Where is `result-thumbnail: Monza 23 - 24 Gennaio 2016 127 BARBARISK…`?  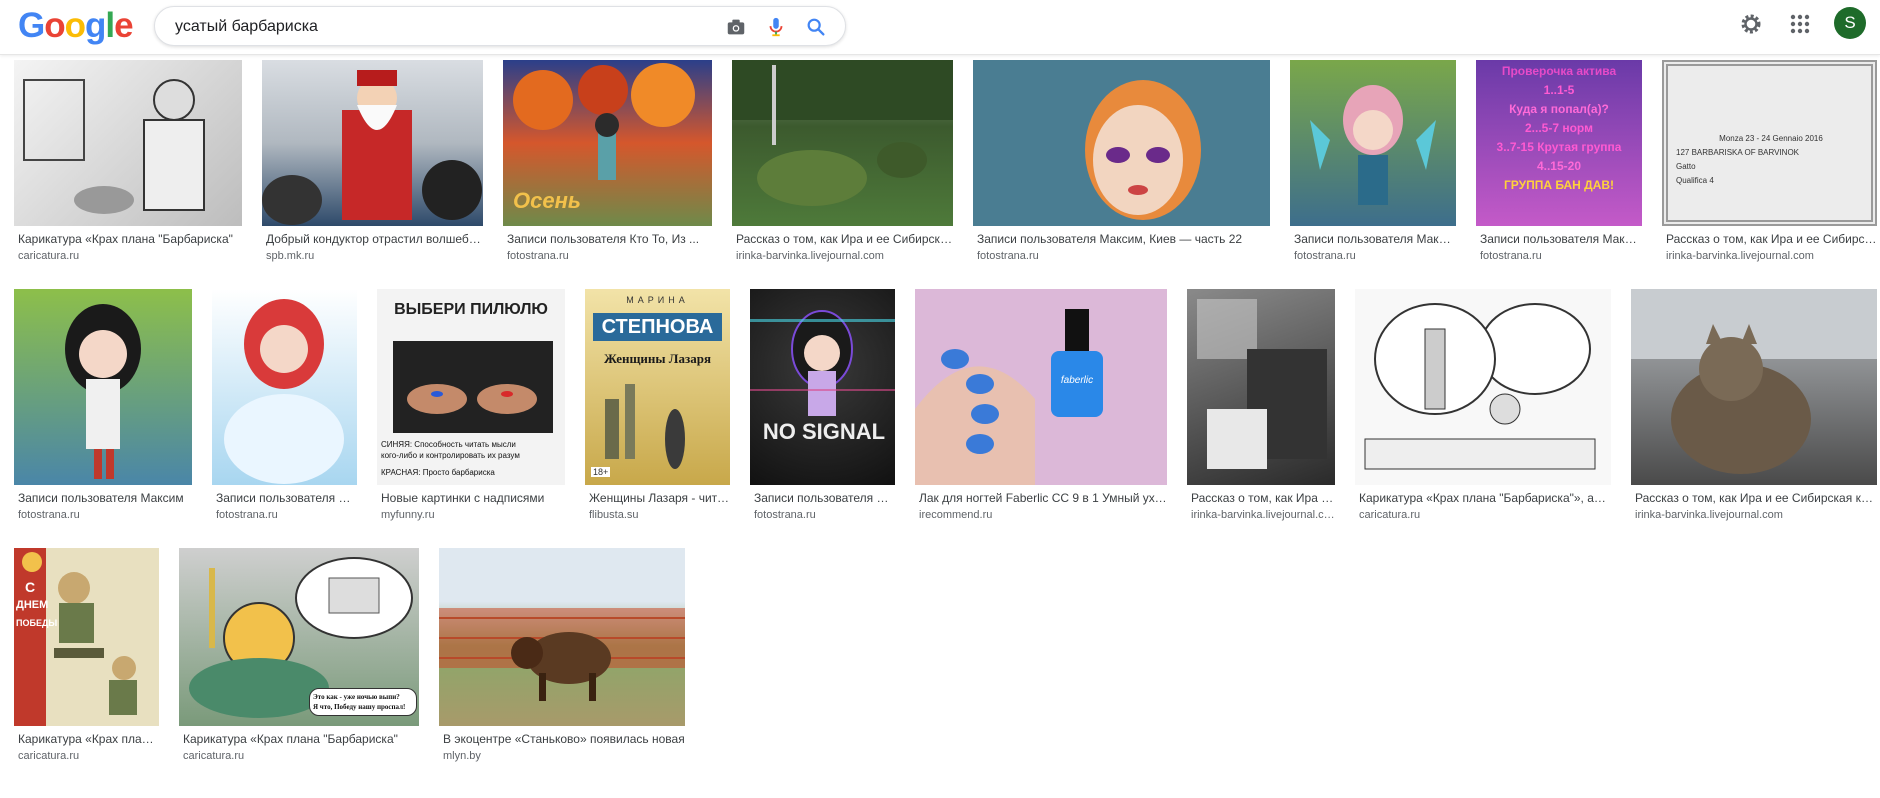 result-thumbnail: Monza 23 - 24 Gennaio 2016 127 BARBARISK… is located at coordinates (1769, 143).